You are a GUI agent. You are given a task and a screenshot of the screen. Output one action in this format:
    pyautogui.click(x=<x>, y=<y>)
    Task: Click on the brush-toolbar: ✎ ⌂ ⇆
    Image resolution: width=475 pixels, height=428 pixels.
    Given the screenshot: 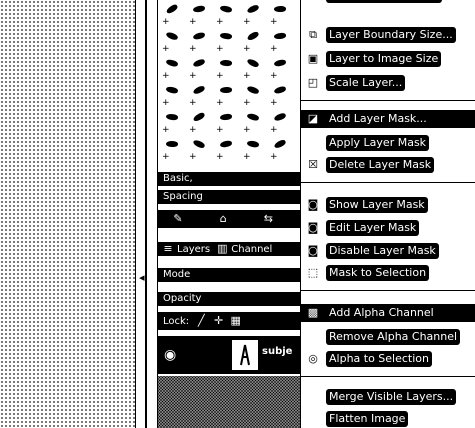 What is the action you would take?
    pyautogui.click(x=229, y=219)
    